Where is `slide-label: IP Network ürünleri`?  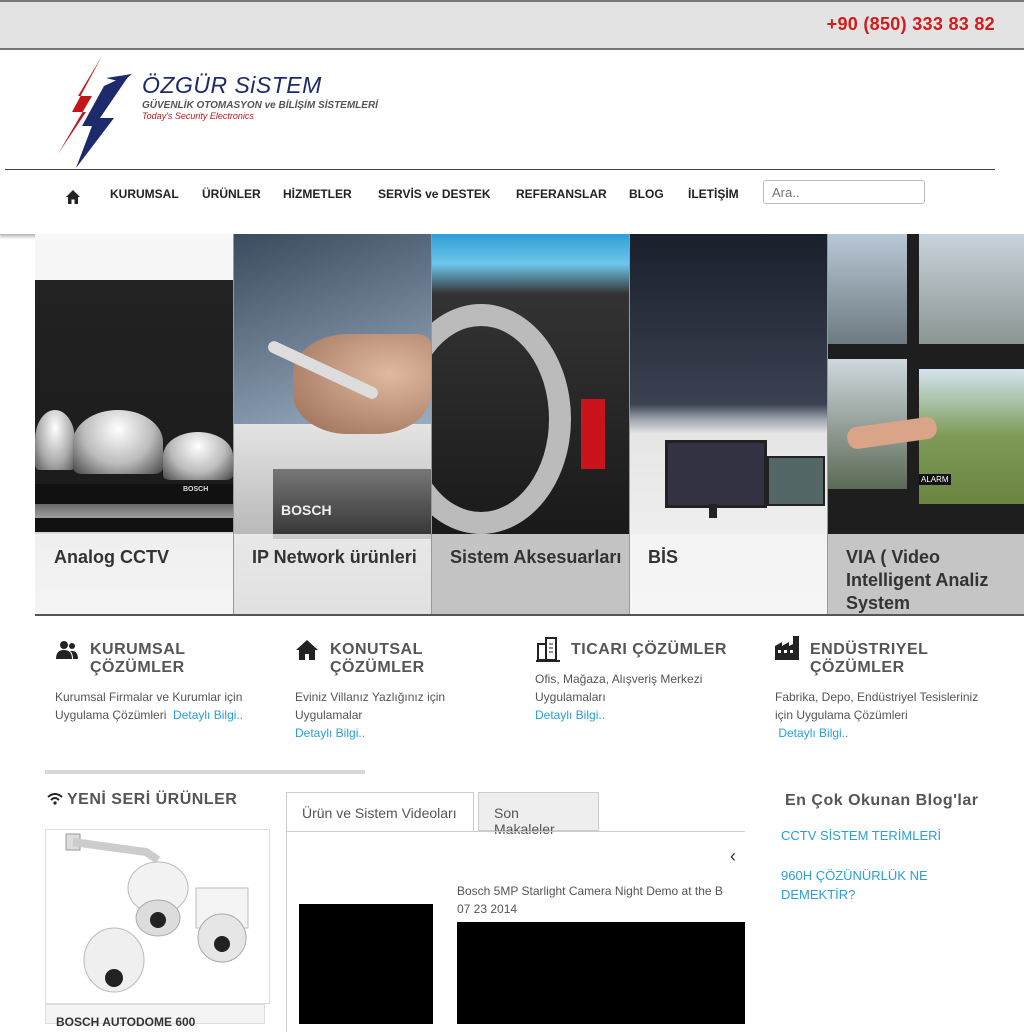 slide-label: IP Network ürünleri is located at coordinates (334, 557).